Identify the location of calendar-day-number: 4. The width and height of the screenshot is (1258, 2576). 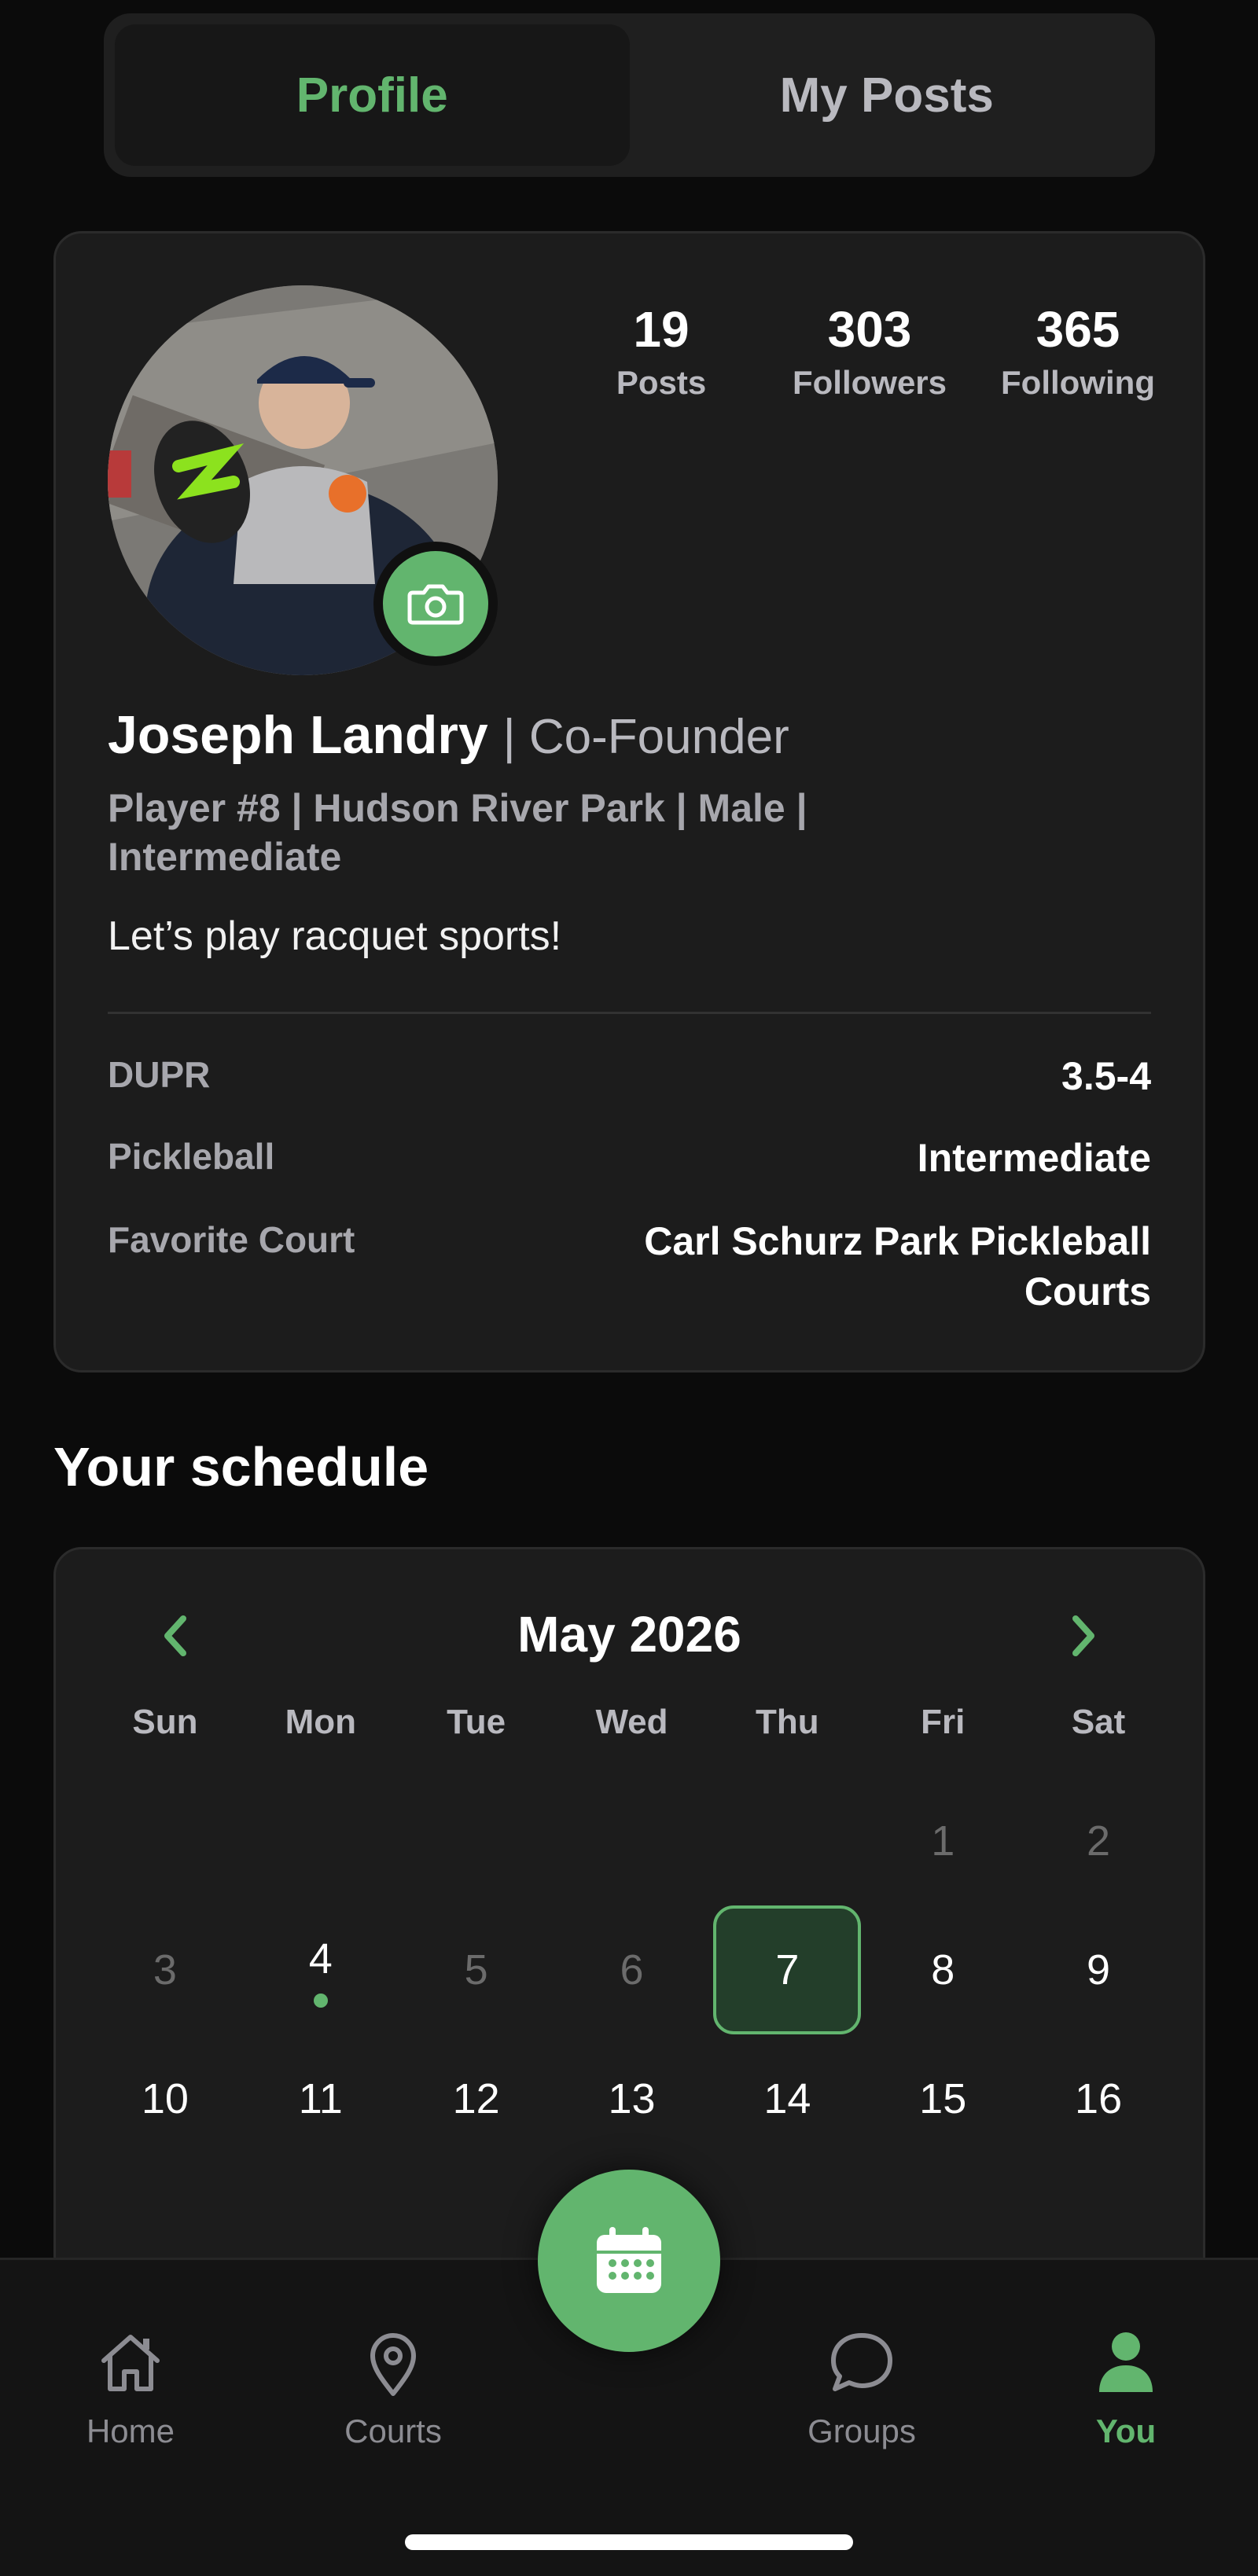
(320, 1959).